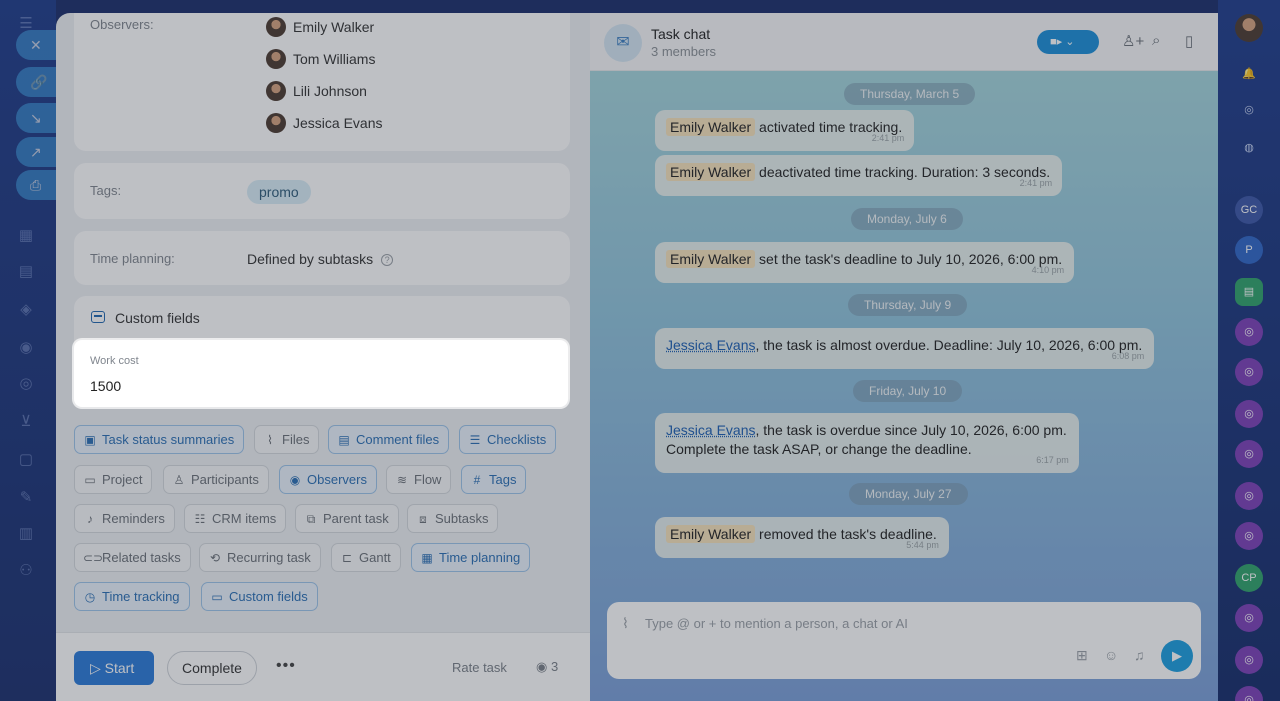 This screenshot has width=1280, height=701. I want to click on chip-project: ▭ Project, so click(113, 479).